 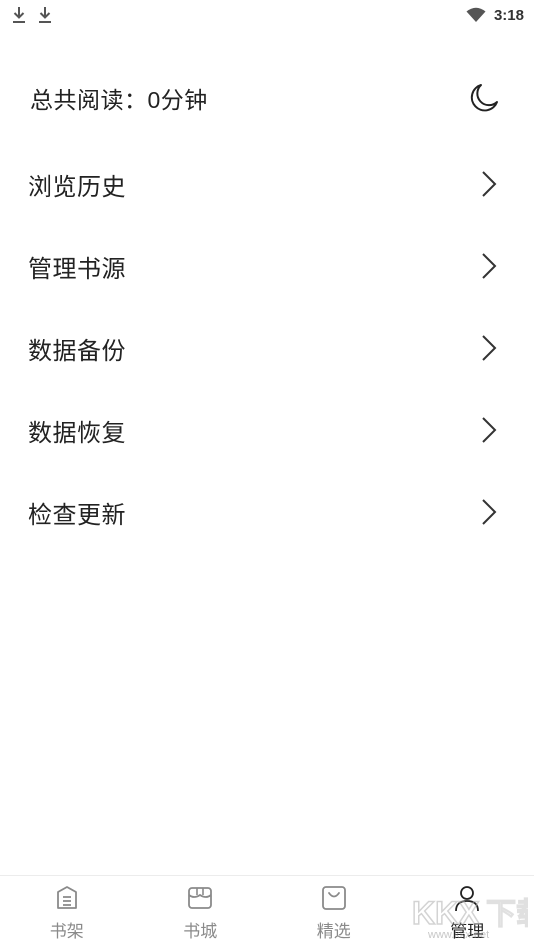 What do you see at coordinates (333, 898) in the screenshot?
I see `bag-icon` at bounding box center [333, 898].